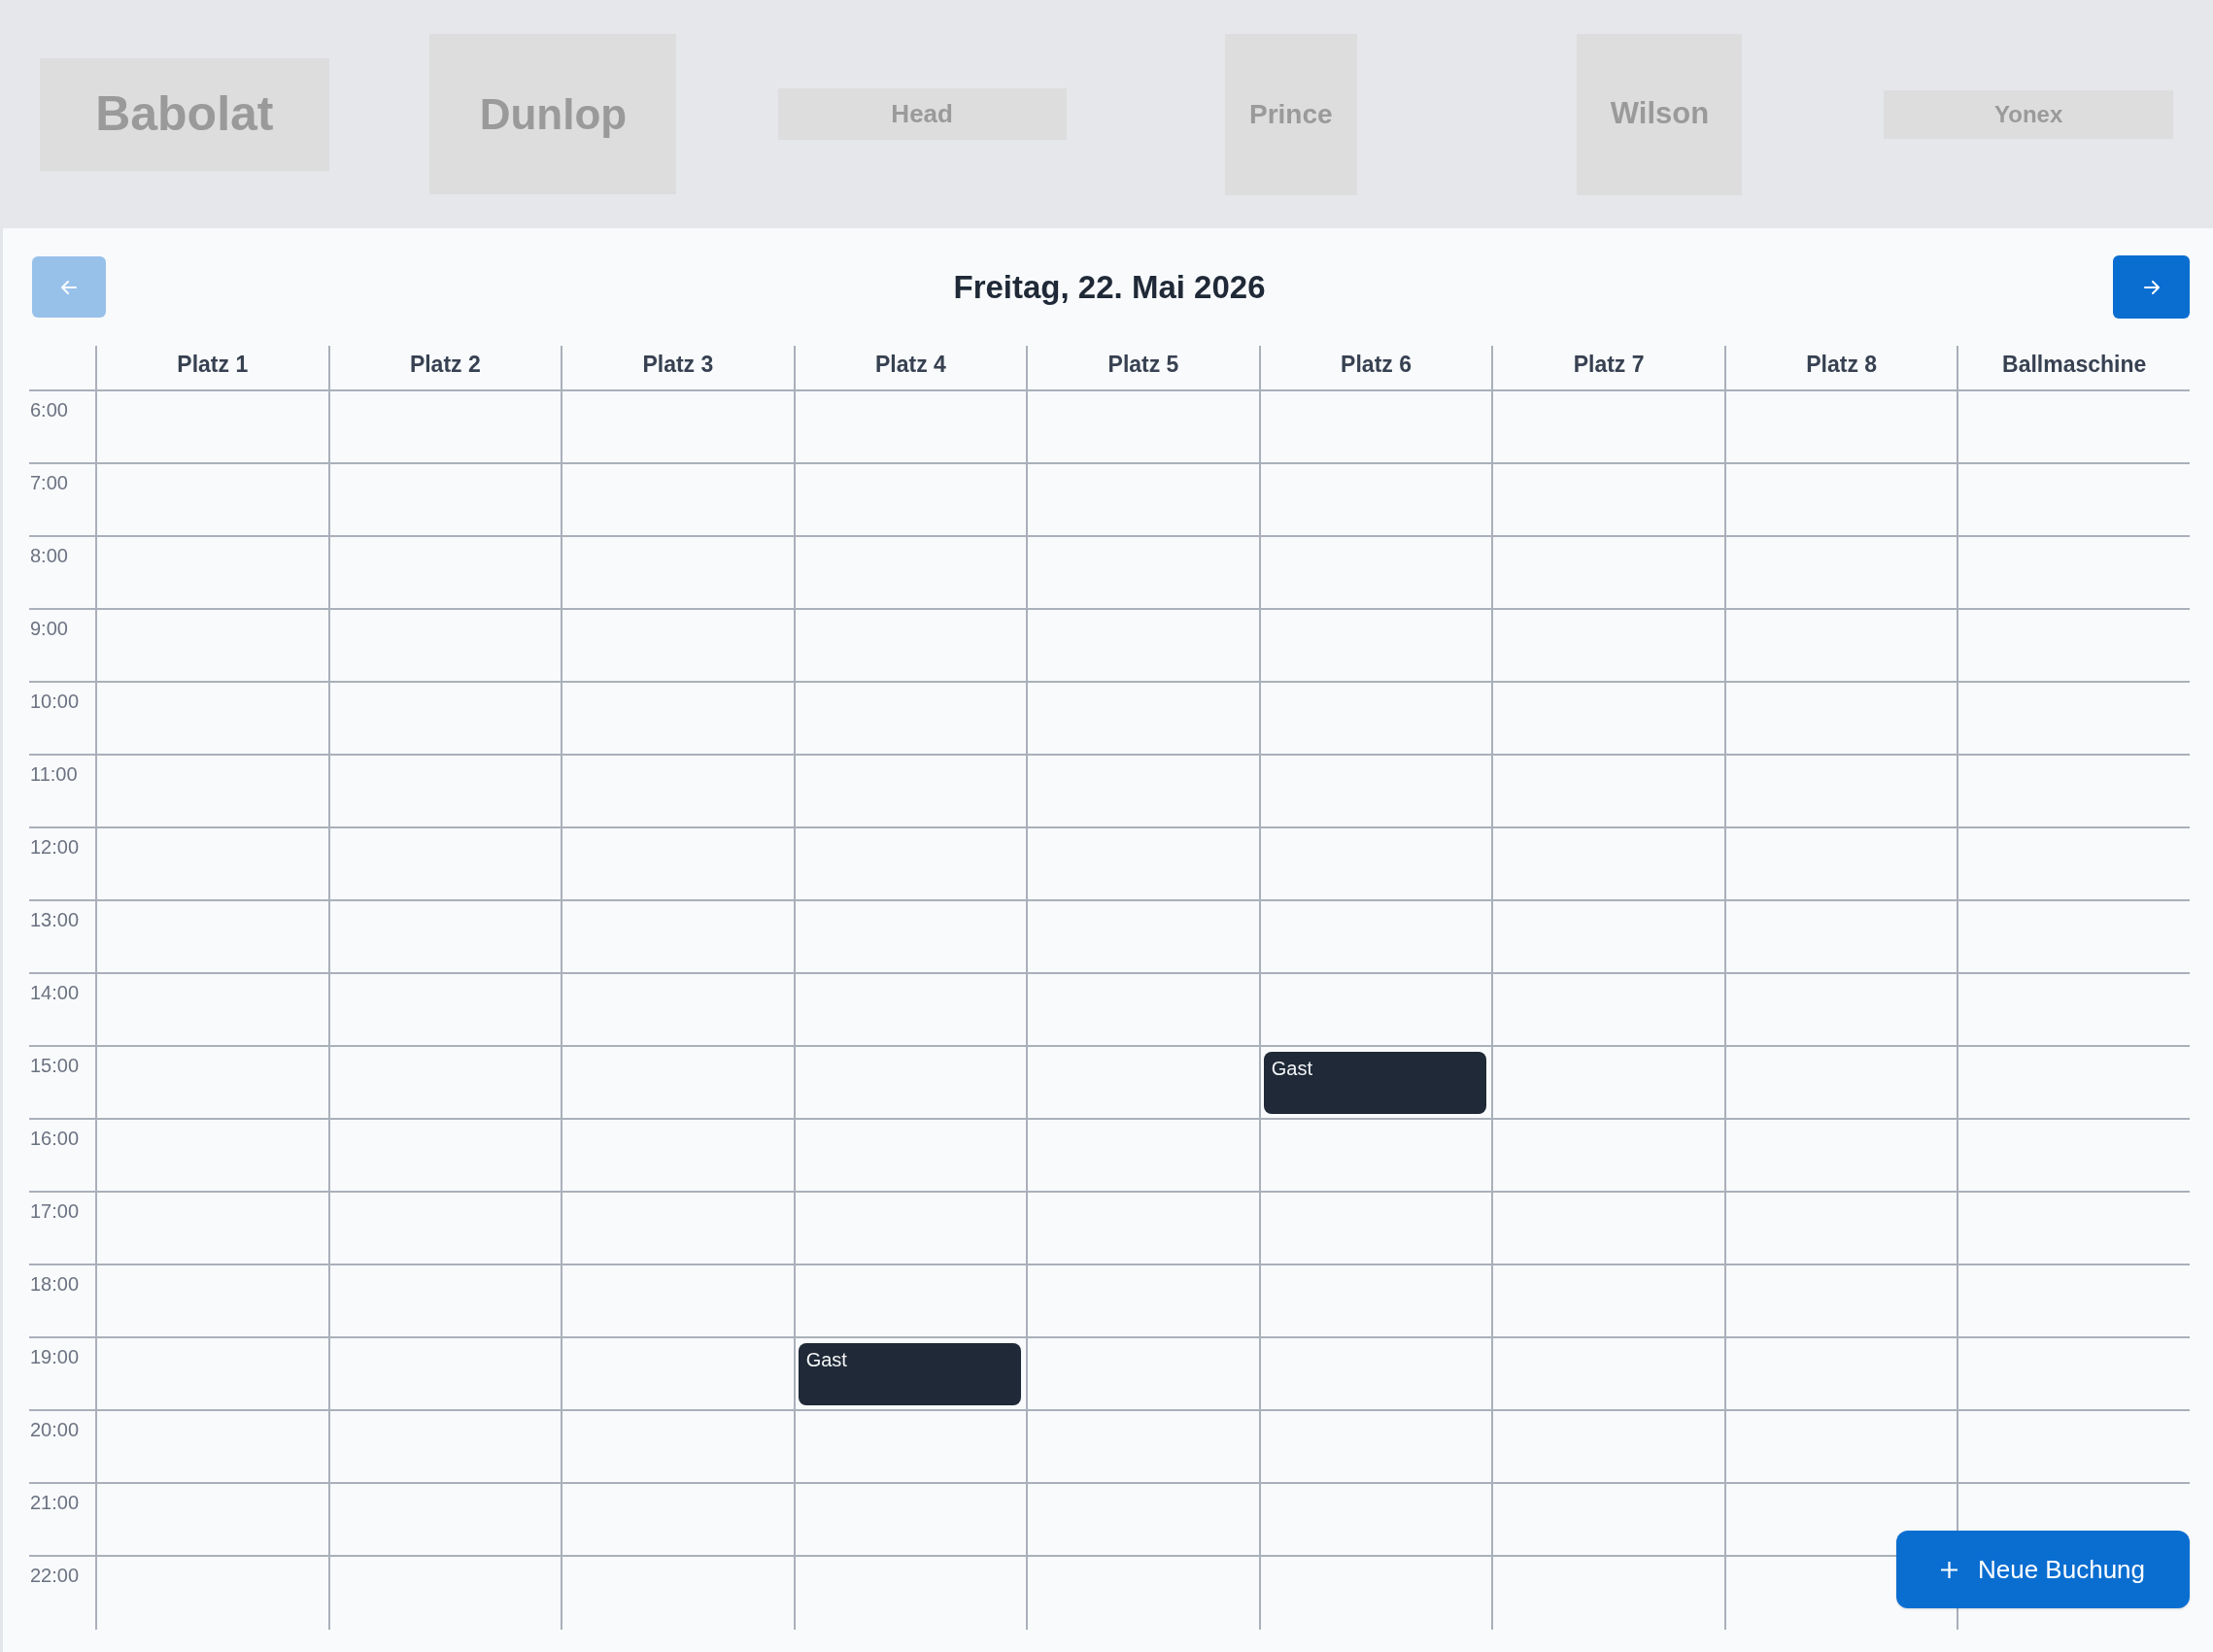 The height and width of the screenshot is (1652, 2213). Describe the element at coordinates (55, 1065) in the screenshot. I see `time-label: 15:00` at that location.